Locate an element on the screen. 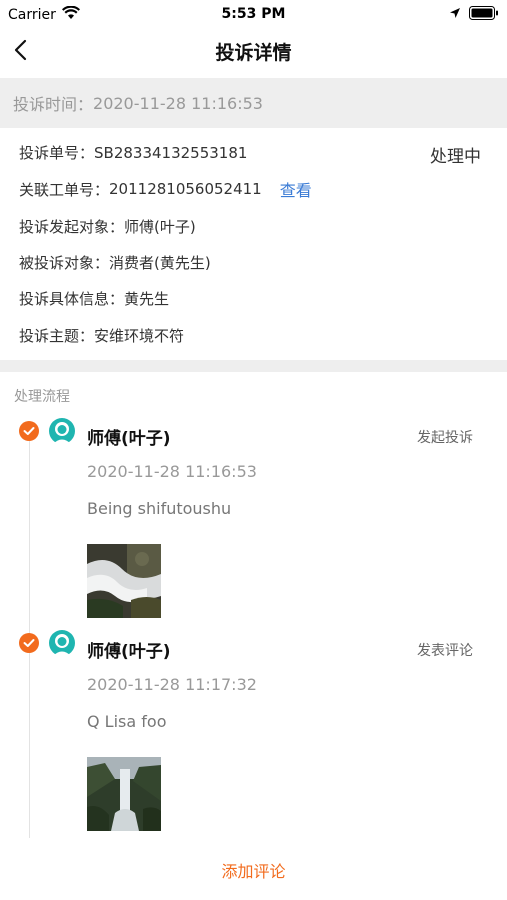  info-row-subject: 投诉主题： 安维环境不符 is located at coordinates (101, 335).